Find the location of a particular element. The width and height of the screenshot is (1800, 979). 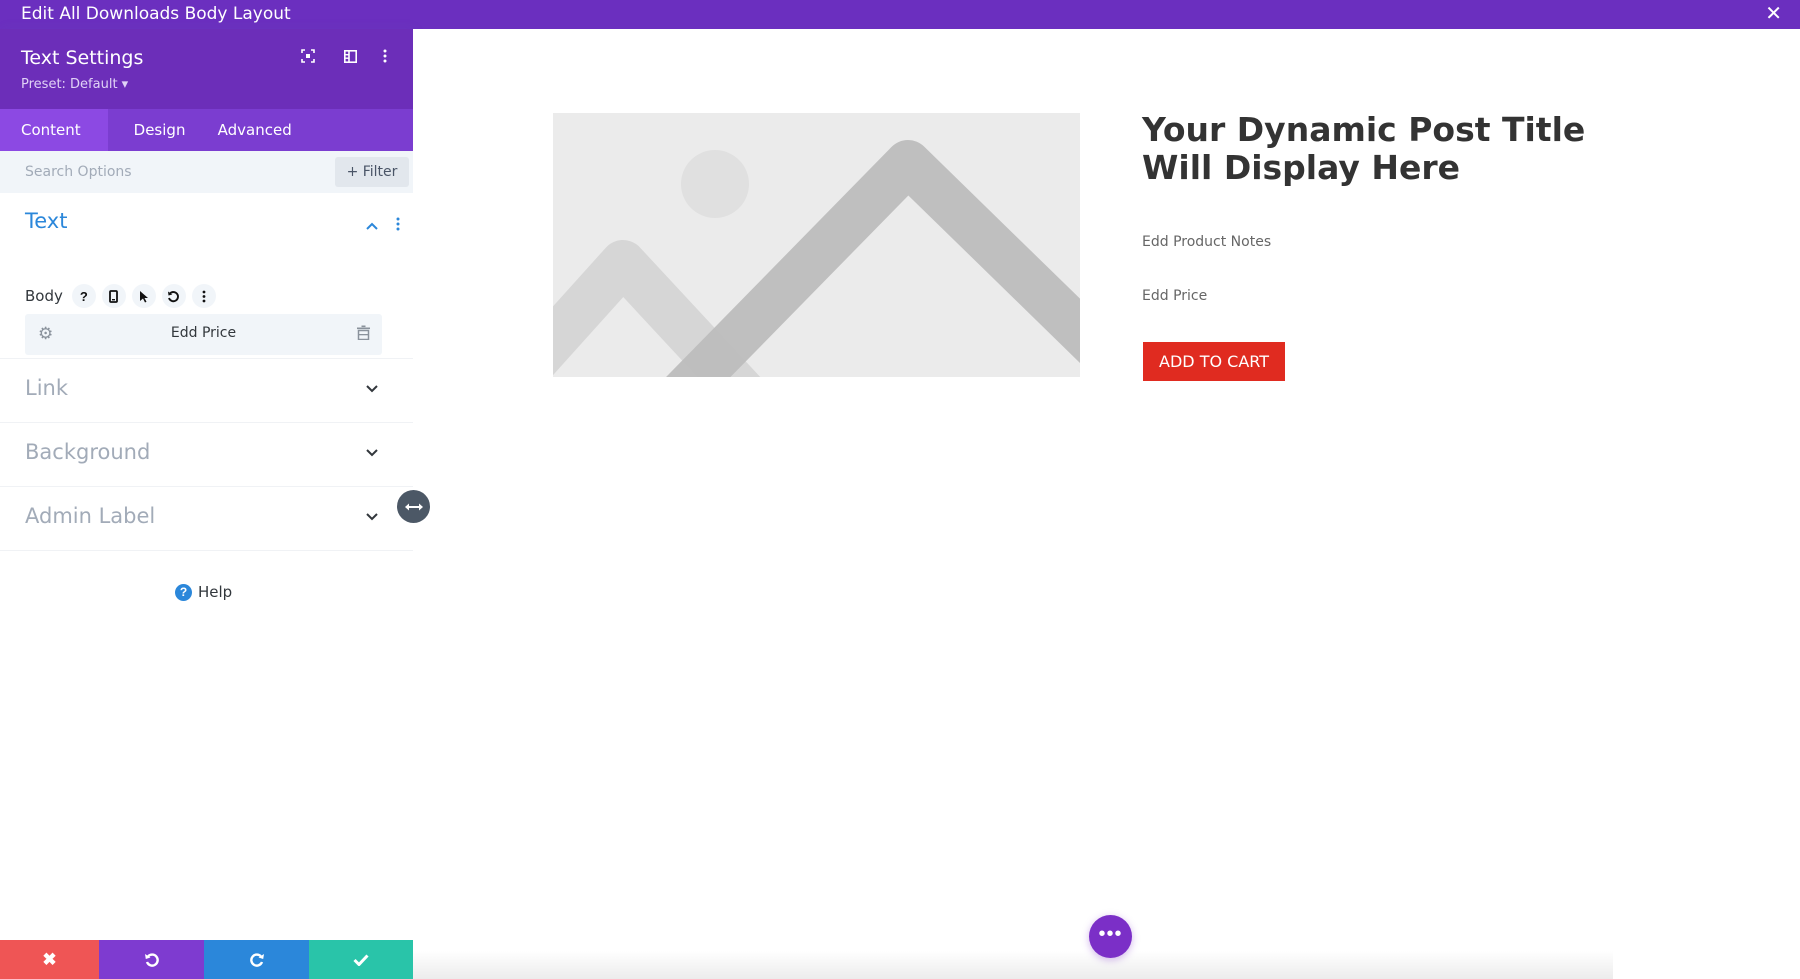

redo-icon is located at coordinates (256, 959).